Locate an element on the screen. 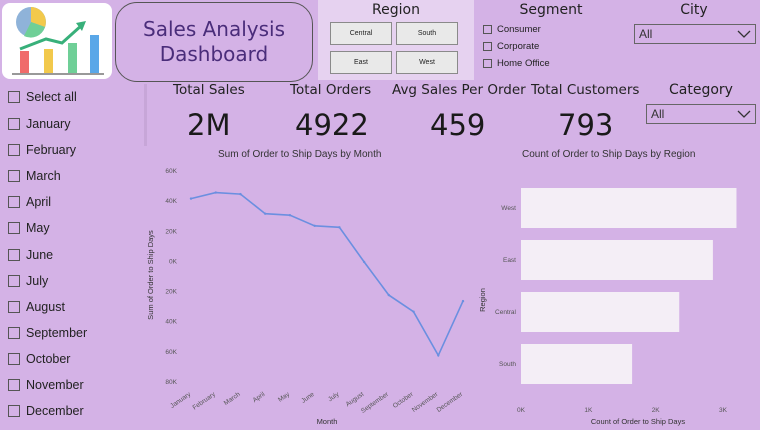 The height and width of the screenshot is (430, 760). month-item-september: September is located at coordinates (47, 333).